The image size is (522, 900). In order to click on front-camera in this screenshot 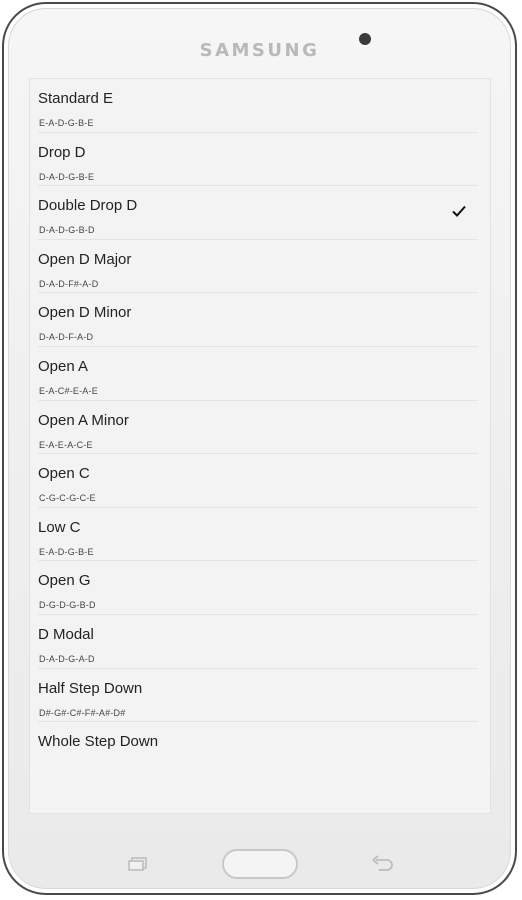, I will do `click(365, 39)`.